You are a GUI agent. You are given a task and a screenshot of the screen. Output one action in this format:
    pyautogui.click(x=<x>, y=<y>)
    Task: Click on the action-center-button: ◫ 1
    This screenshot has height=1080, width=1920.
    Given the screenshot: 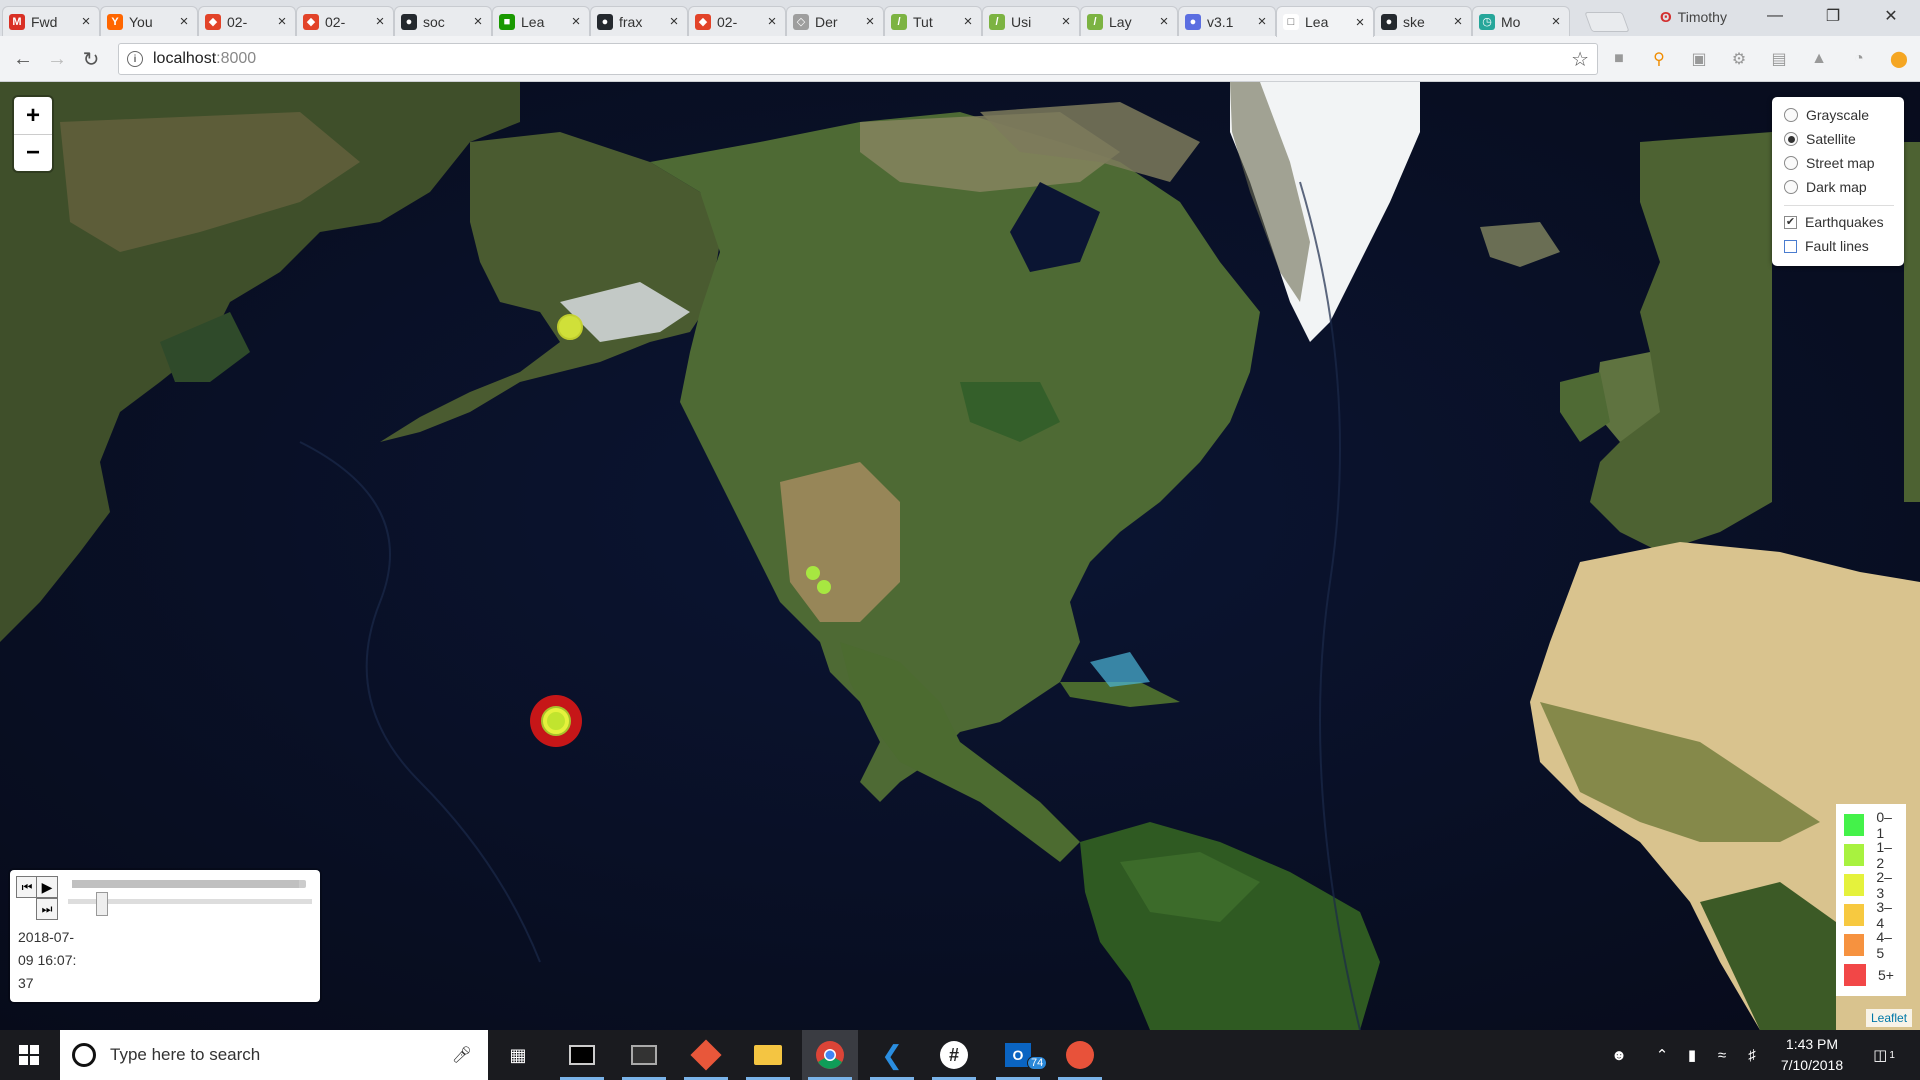 What is the action you would take?
    pyautogui.click(x=1884, y=1055)
    